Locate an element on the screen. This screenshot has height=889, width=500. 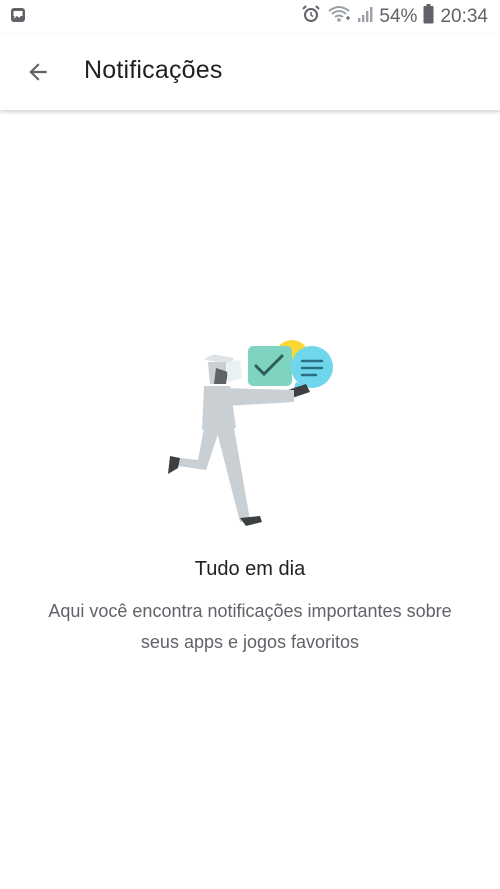
alarm-icon is located at coordinates (311, 17).